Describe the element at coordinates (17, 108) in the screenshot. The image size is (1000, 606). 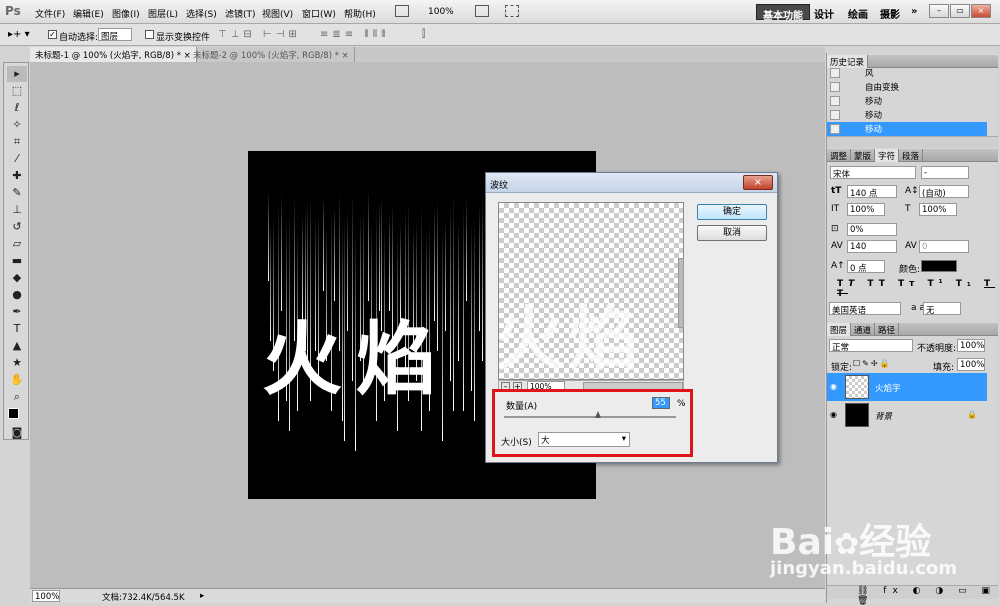
I see `lasso-tool-icon: ℓ` at that location.